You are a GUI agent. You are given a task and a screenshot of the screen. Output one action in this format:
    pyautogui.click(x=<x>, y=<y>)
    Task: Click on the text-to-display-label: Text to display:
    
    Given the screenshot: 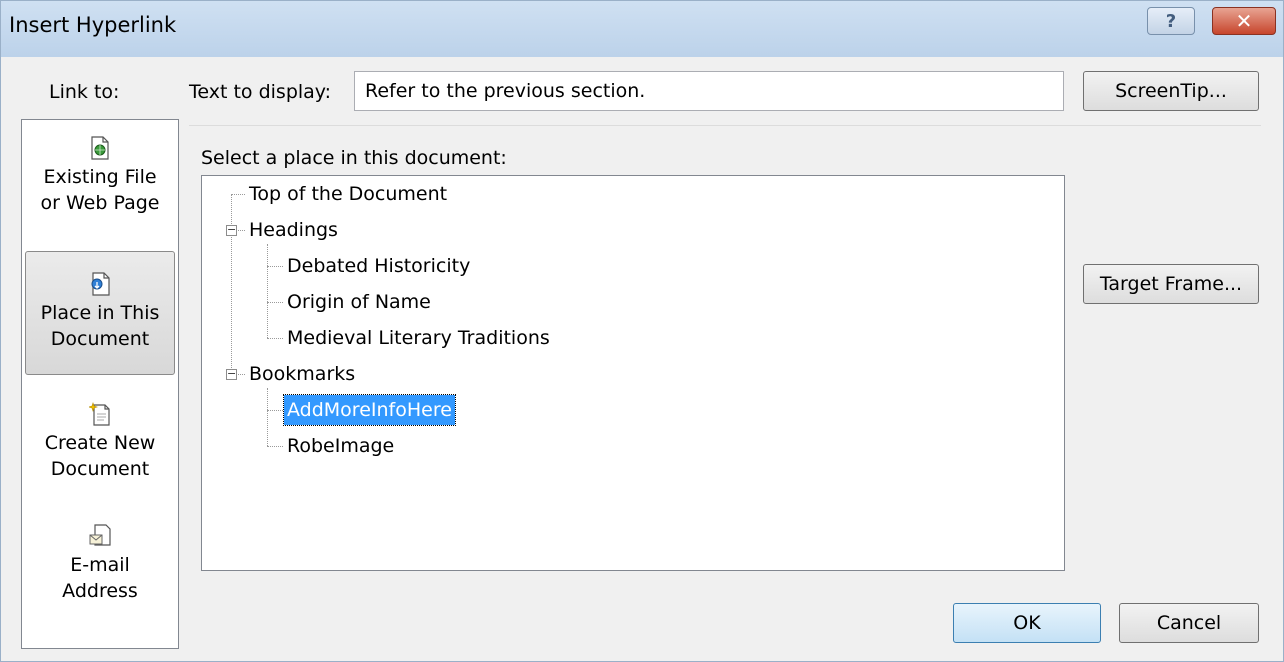 What is the action you would take?
    pyautogui.click(x=260, y=92)
    